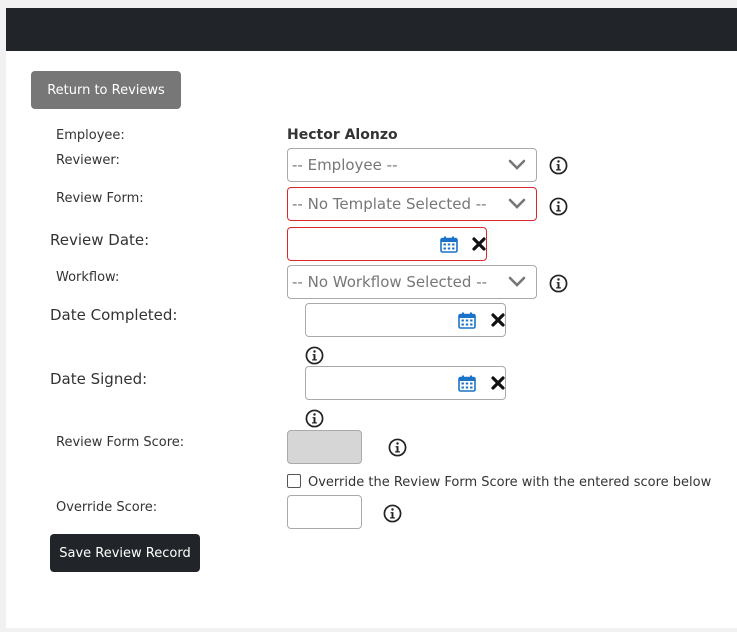 Image resolution: width=737 pixels, height=632 pixels. What do you see at coordinates (90, 135) in the screenshot?
I see `employee-label: Employee:` at bounding box center [90, 135].